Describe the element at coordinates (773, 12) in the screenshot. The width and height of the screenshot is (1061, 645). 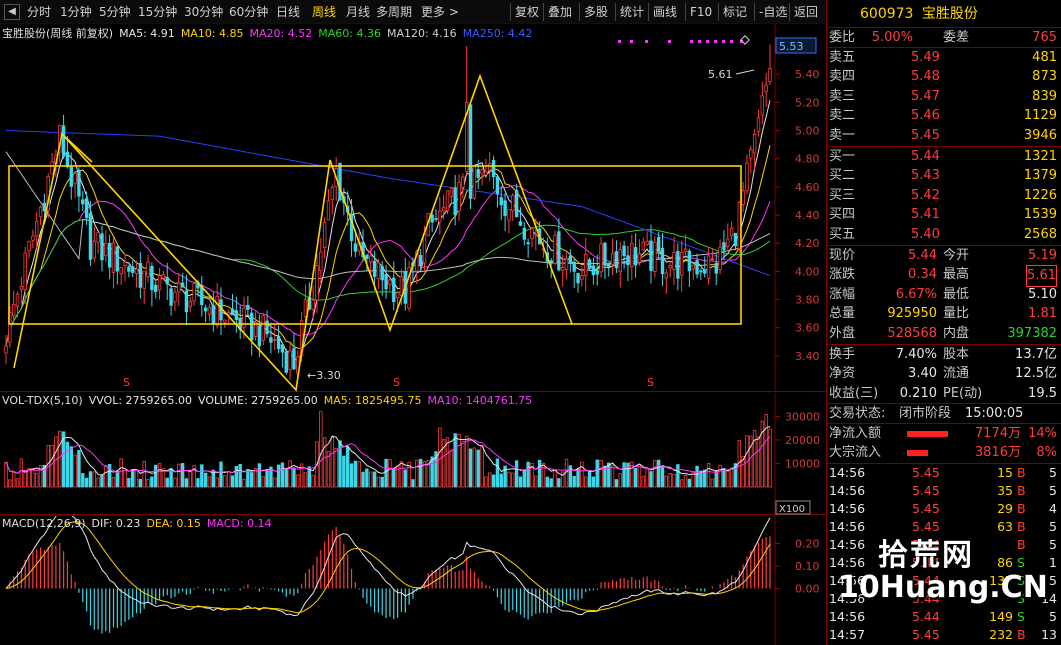
I see `toolbar-button-7: -自选` at that location.